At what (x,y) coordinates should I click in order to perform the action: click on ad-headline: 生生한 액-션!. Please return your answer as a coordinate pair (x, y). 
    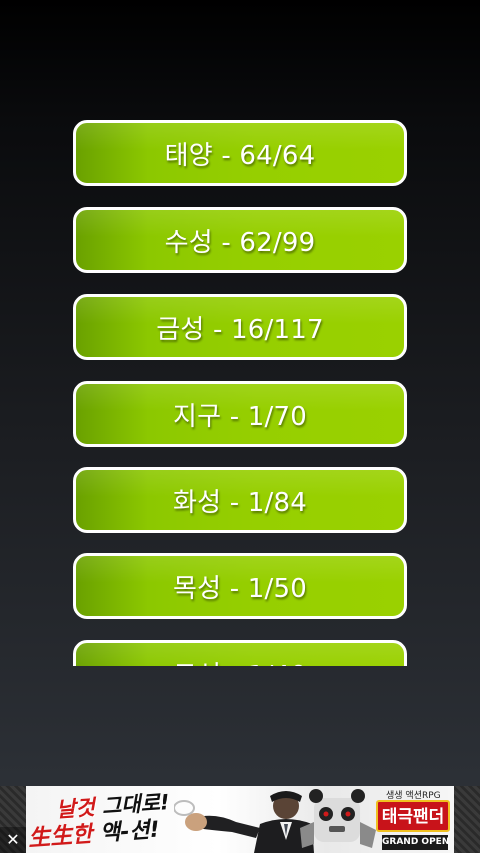
    Looking at the image, I should click on (93, 831).